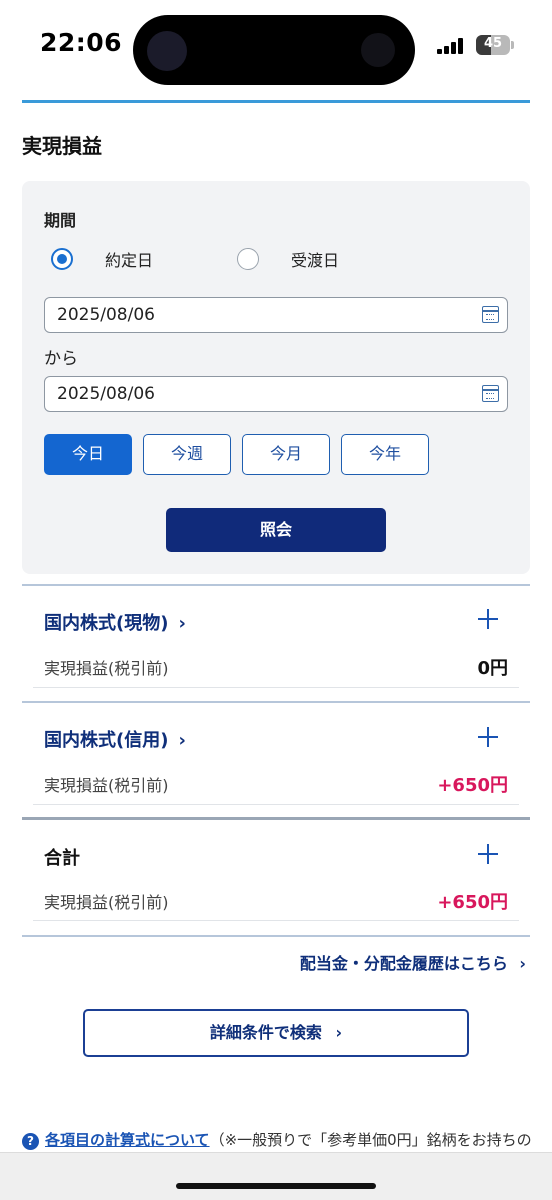 The width and height of the screenshot is (552, 1200). What do you see at coordinates (378, 50) in the screenshot?
I see `island-blur-right` at bounding box center [378, 50].